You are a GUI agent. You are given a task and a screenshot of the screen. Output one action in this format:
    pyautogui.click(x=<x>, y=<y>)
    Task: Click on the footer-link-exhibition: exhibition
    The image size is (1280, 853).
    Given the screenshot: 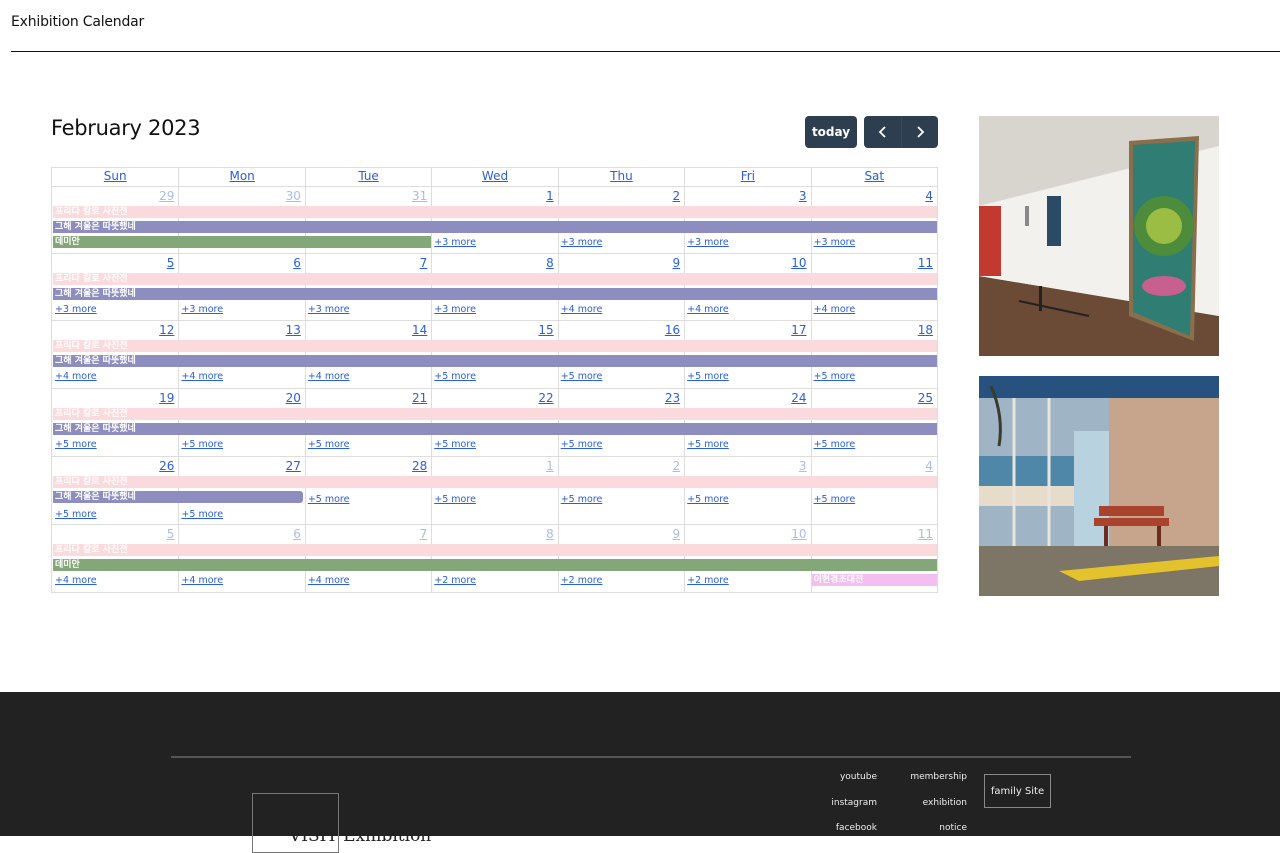 What is the action you would take?
    pyautogui.click(x=936, y=803)
    